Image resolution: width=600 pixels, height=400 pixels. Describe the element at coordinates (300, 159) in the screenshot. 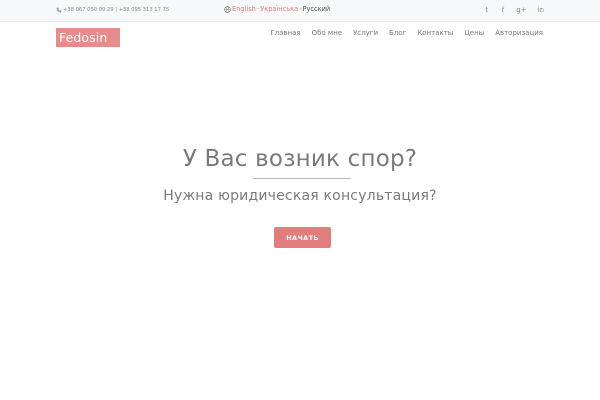

I see `hero-title: У Вас возник спор?` at that location.